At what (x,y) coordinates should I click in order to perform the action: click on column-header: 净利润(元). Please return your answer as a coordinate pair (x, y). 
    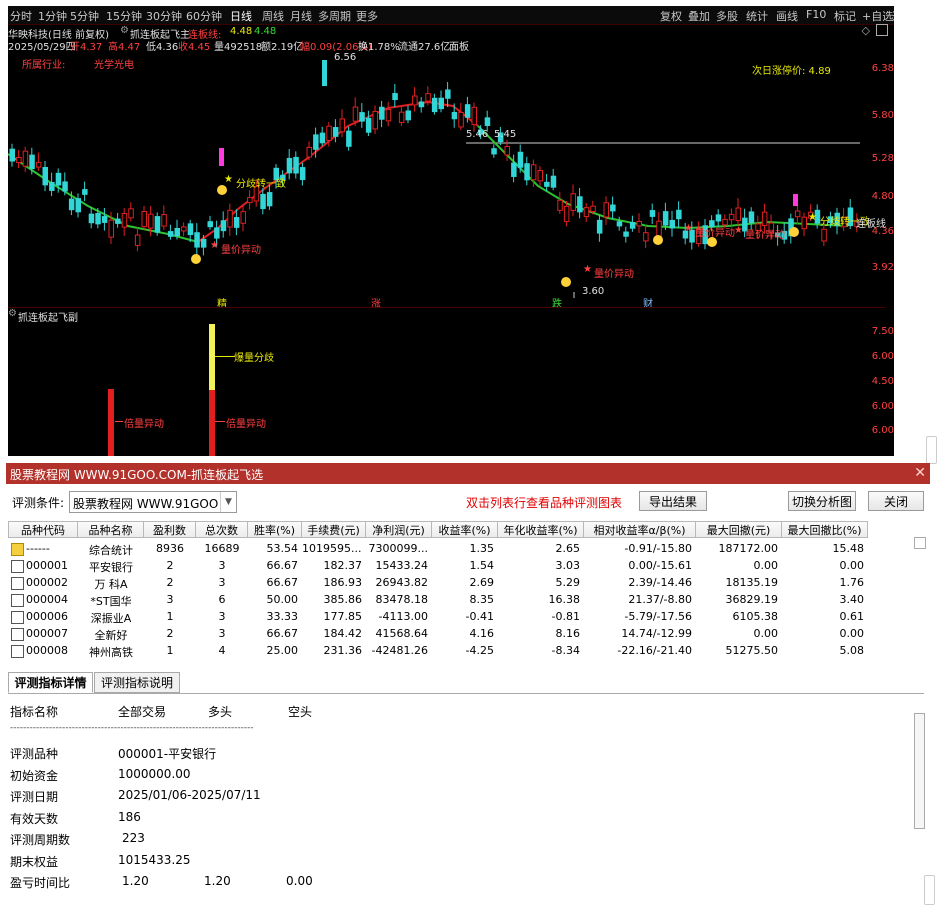
    Looking at the image, I should click on (399, 529).